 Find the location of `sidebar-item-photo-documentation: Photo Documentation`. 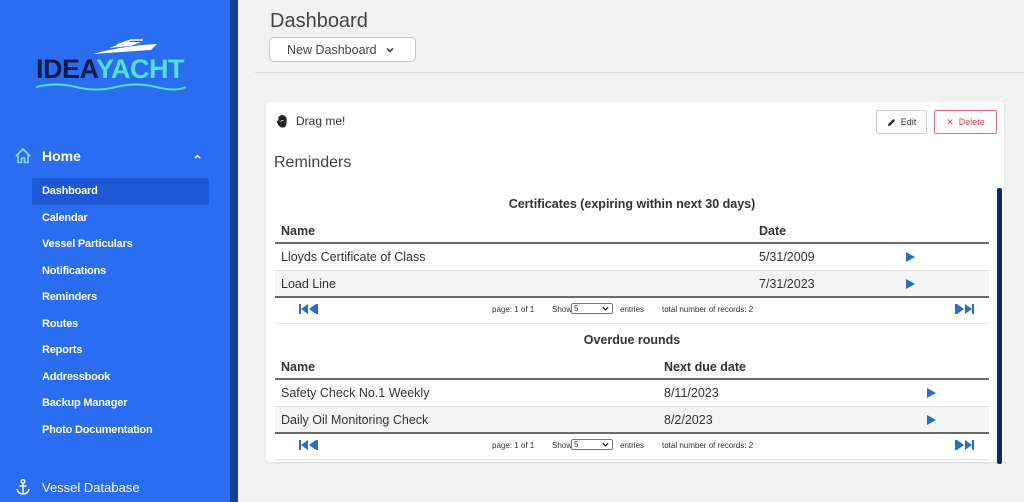

sidebar-item-photo-documentation: Photo Documentation is located at coordinates (120, 430).